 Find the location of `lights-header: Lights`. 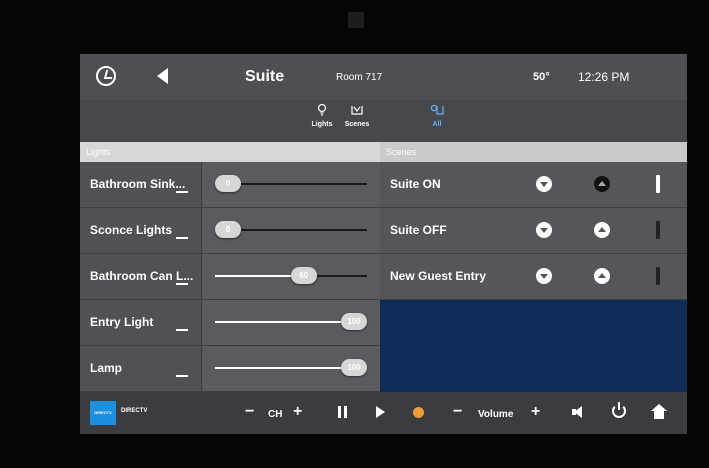

lights-header: Lights is located at coordinates (230, 152).